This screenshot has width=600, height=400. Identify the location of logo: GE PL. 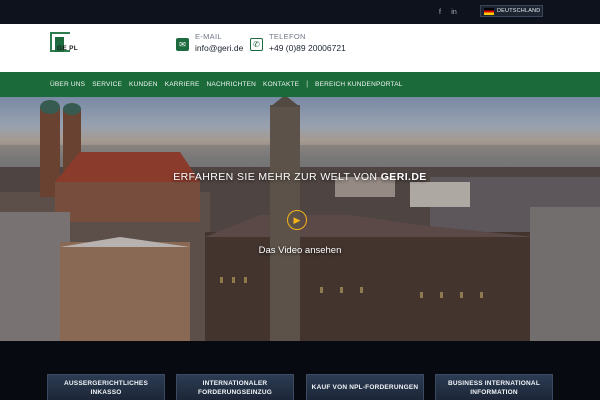
(66, 45).